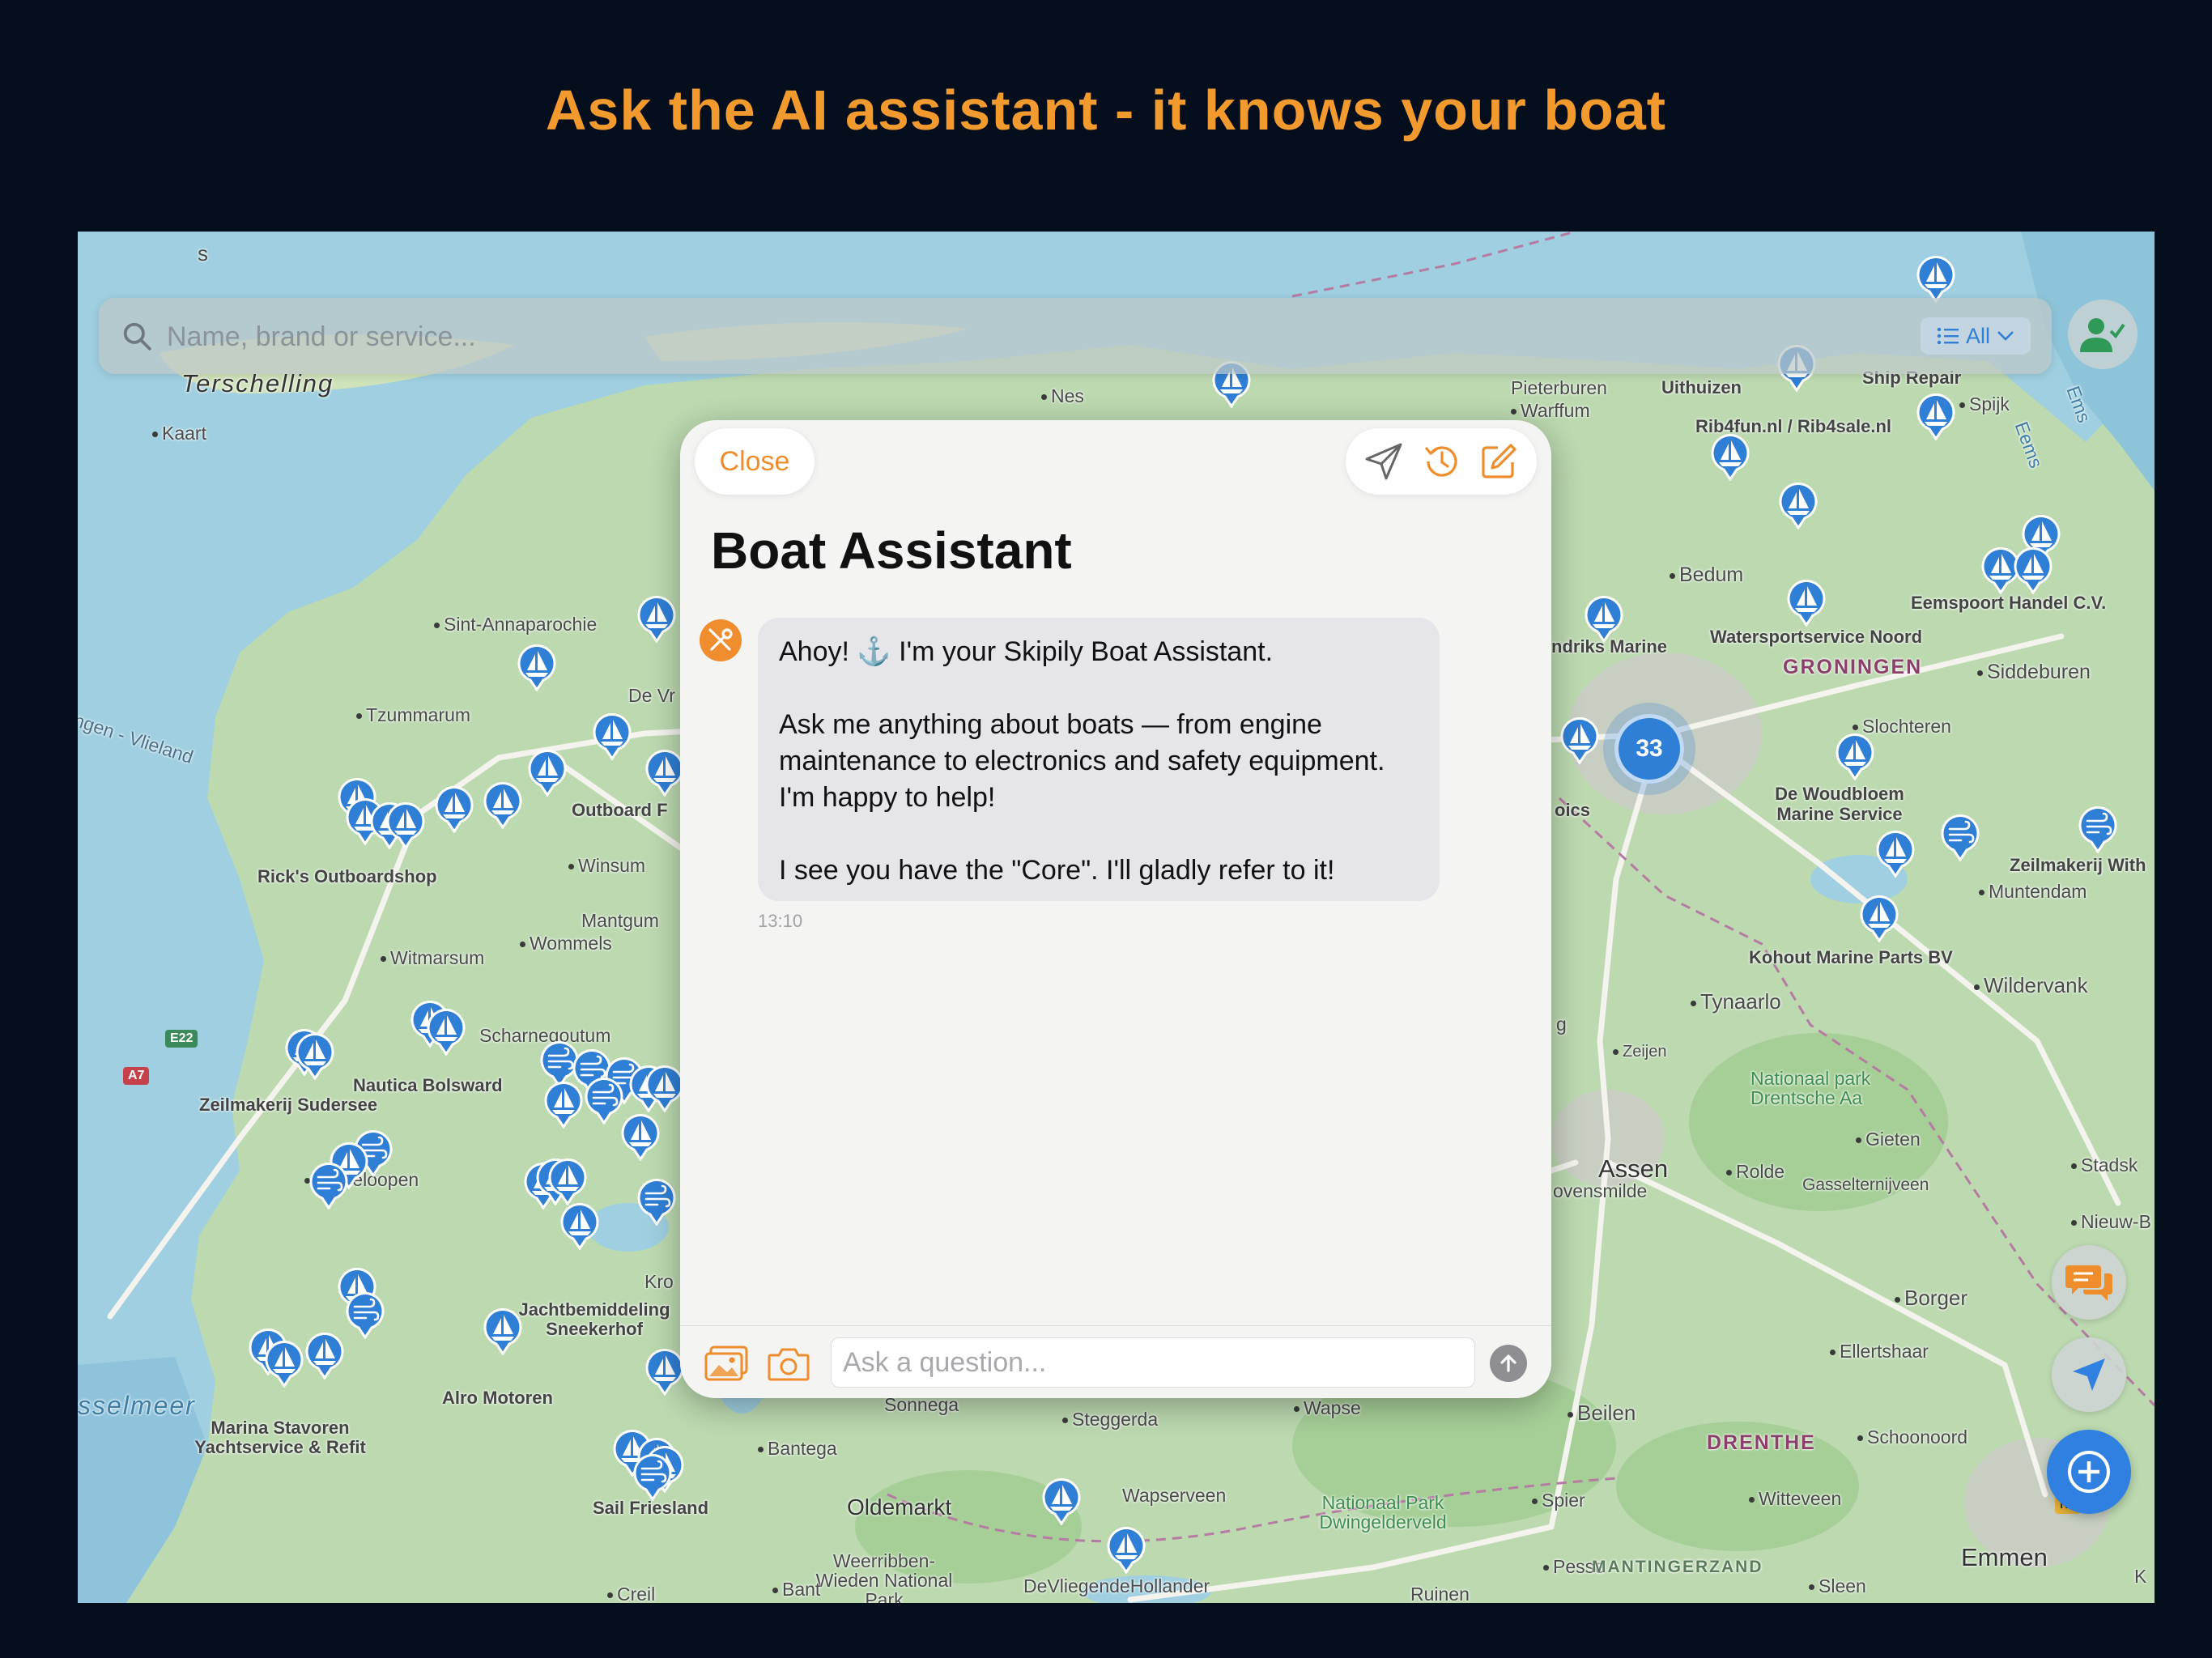  I want to click on map-label: Gasselternijveen, so click(1865, 1184).